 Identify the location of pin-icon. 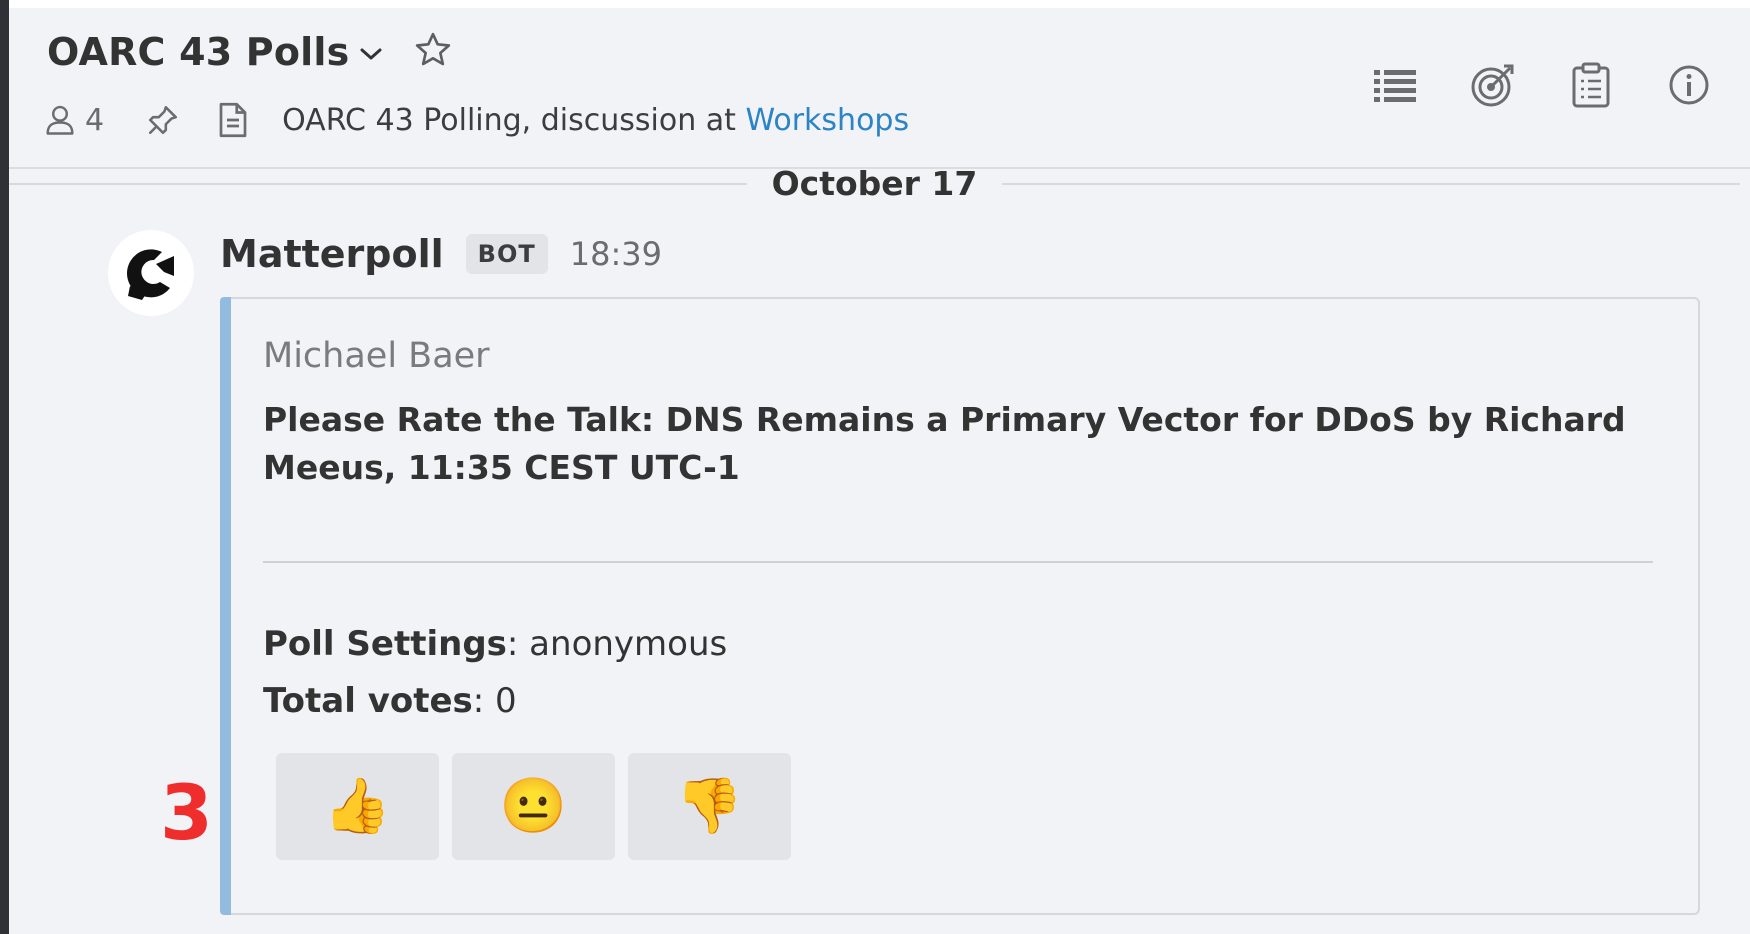
(163, 120).